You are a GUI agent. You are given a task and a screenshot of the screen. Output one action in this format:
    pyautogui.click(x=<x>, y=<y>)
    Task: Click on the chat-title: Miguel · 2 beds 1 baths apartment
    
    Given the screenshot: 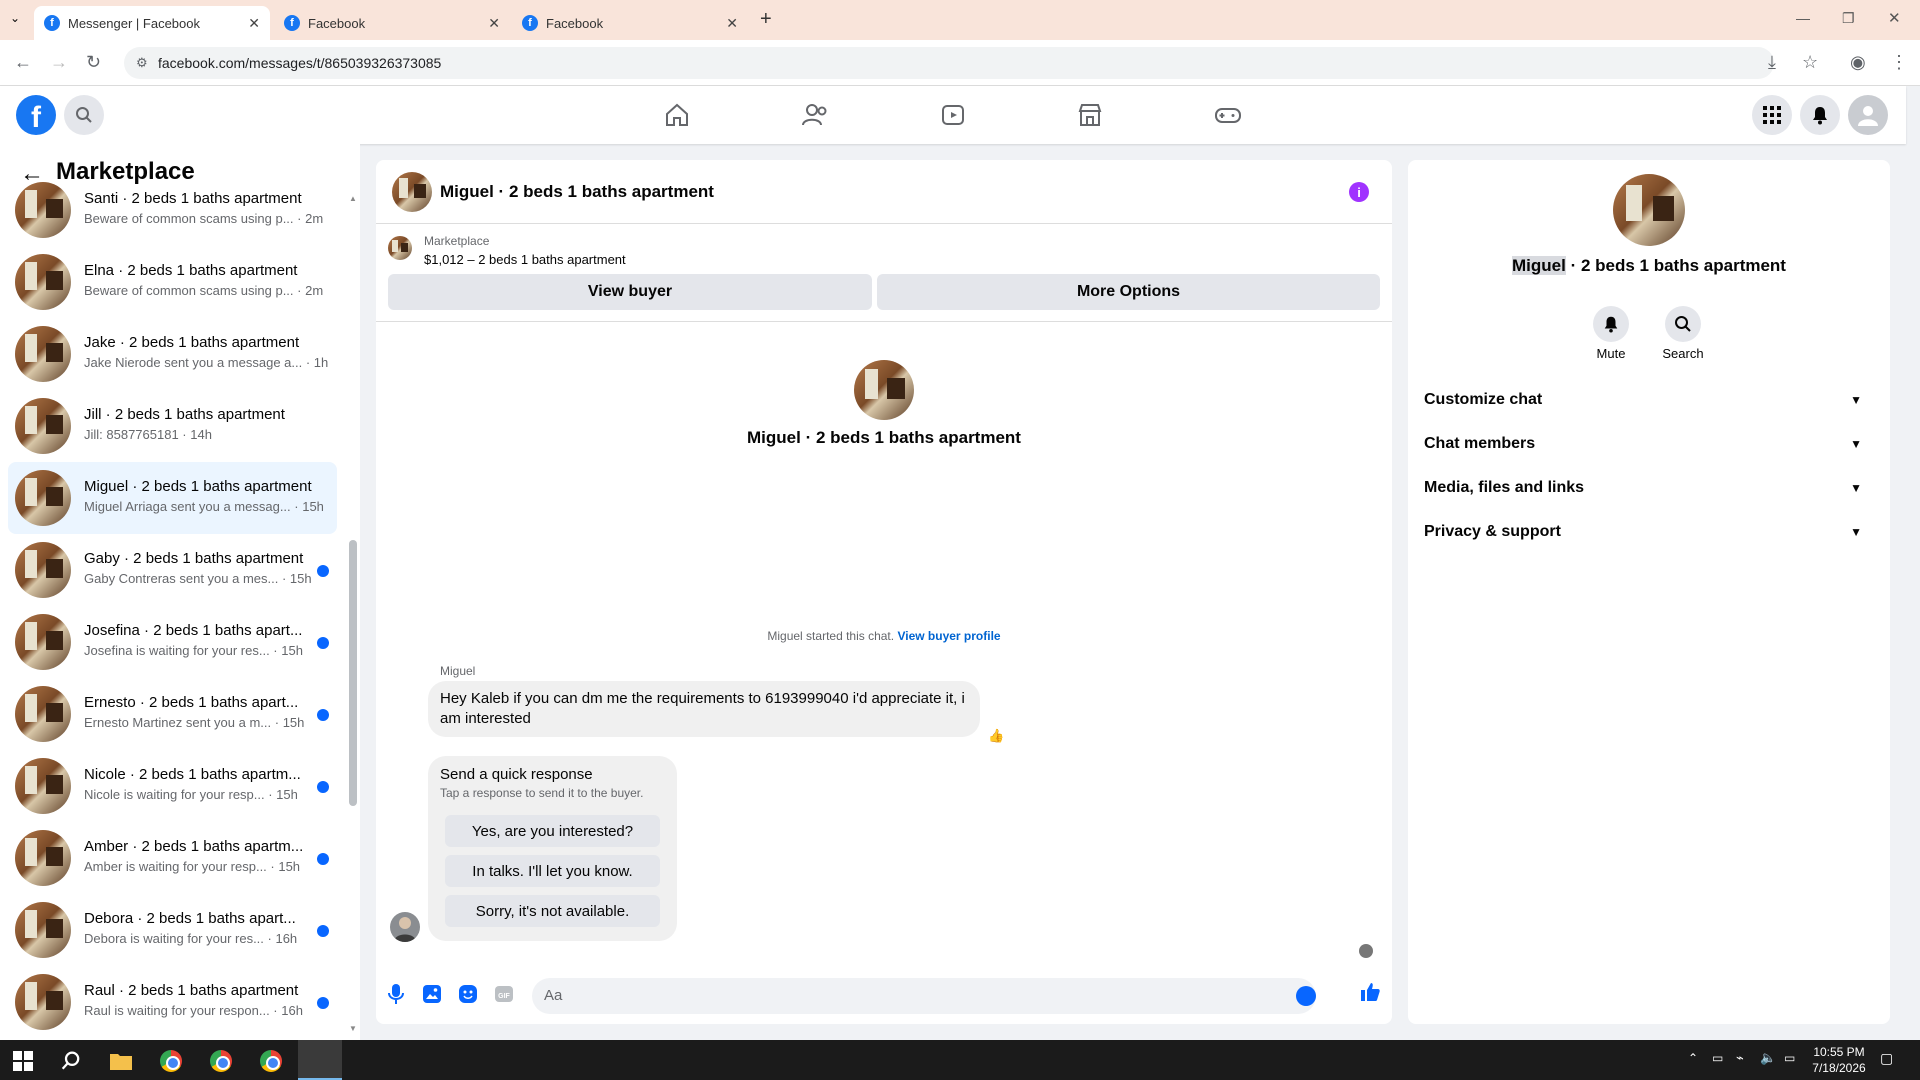 What is the action you would take?
    pyautogui.click(x=577, y=192)
    